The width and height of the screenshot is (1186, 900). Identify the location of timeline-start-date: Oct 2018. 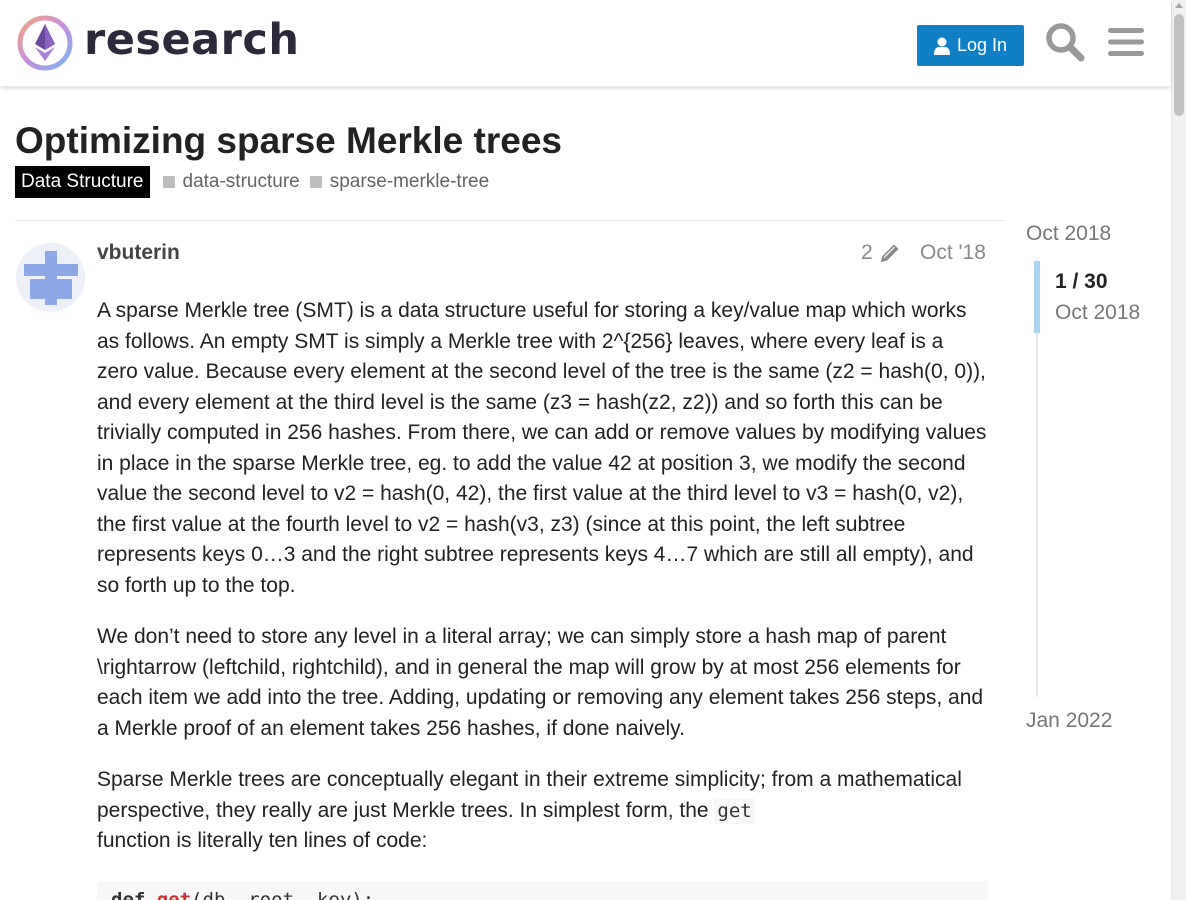
(1068, 234).